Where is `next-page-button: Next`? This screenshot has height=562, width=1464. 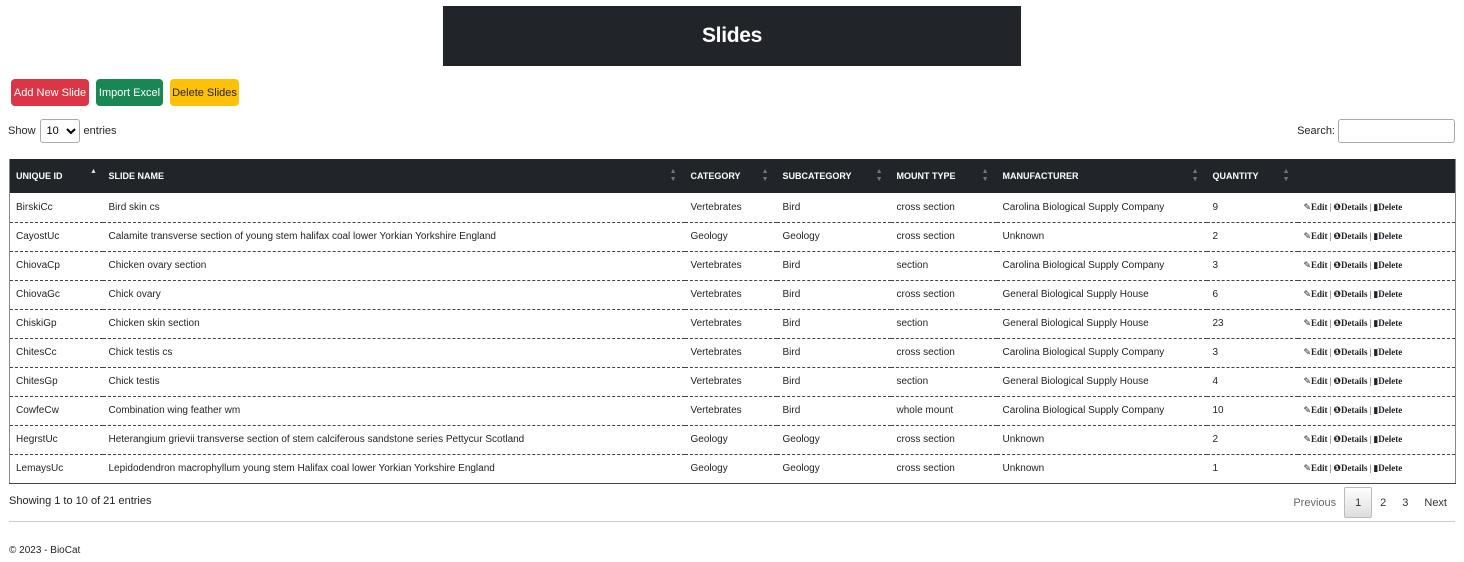
next-page-button: Next is located at coordinates (1435, 502).